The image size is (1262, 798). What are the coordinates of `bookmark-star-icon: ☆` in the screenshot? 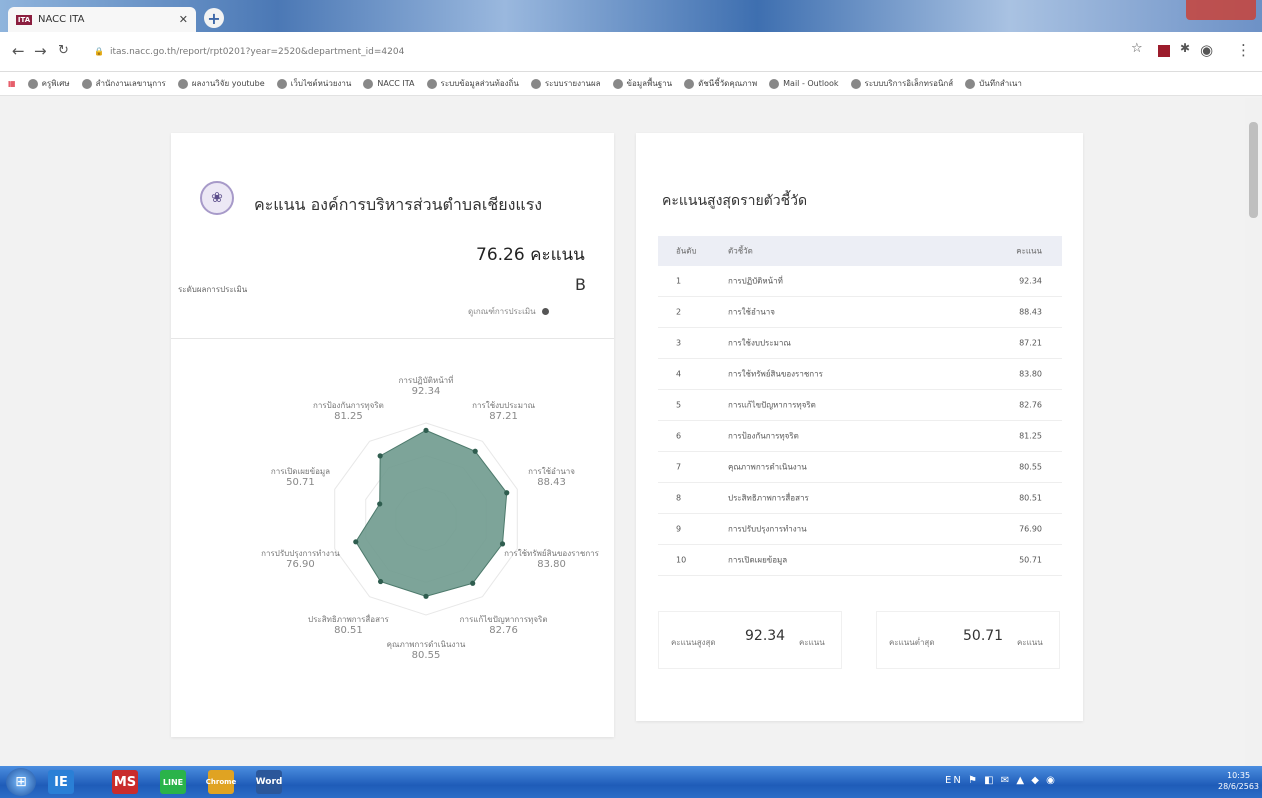 It's located at (1137, 48).